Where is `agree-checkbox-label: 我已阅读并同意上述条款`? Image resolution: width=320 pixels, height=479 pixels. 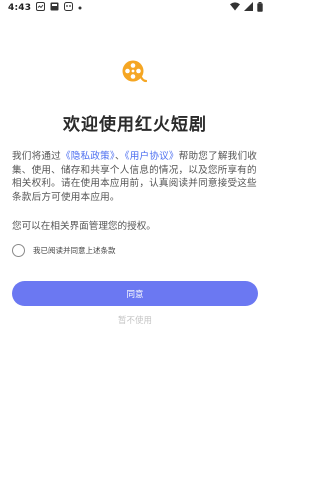 agree-checkbox-label: 我已阅读并同意上述条款 is located at coordinates (74, 250).